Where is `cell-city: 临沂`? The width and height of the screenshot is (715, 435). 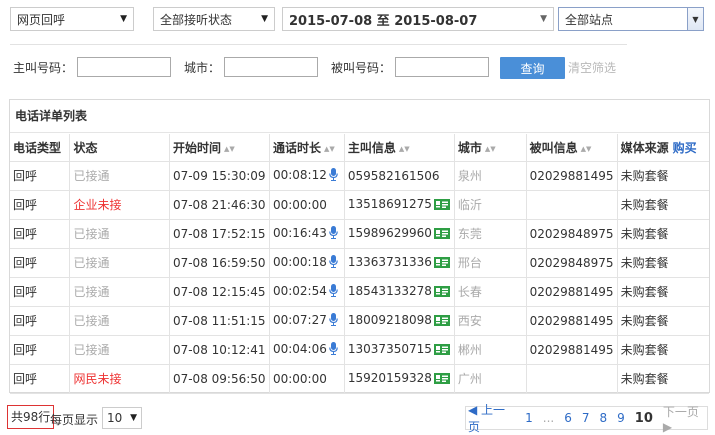 cell-city: 临沂 is located at coordinates (490, 205).